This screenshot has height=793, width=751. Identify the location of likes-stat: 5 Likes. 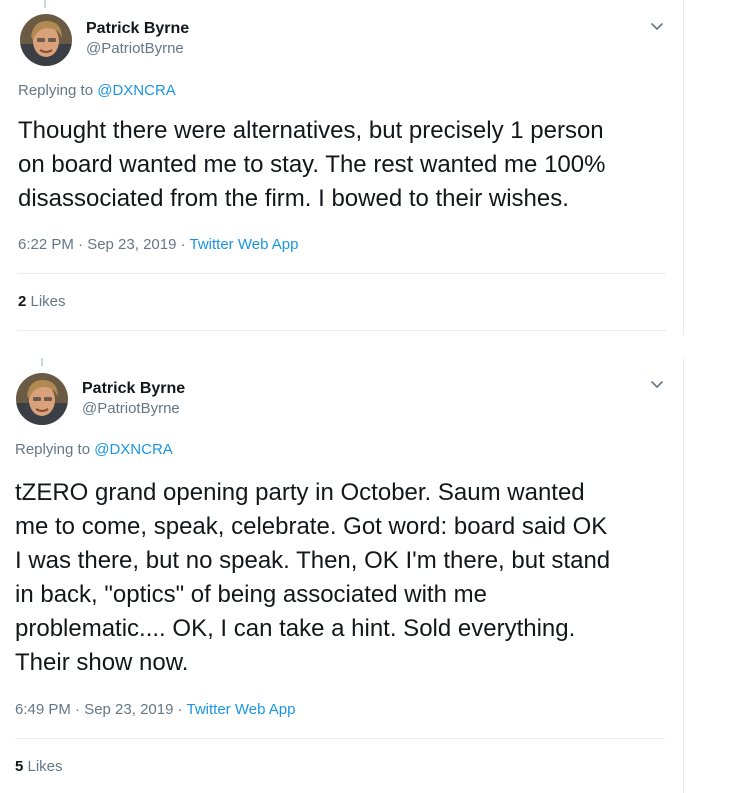
(39, 766).